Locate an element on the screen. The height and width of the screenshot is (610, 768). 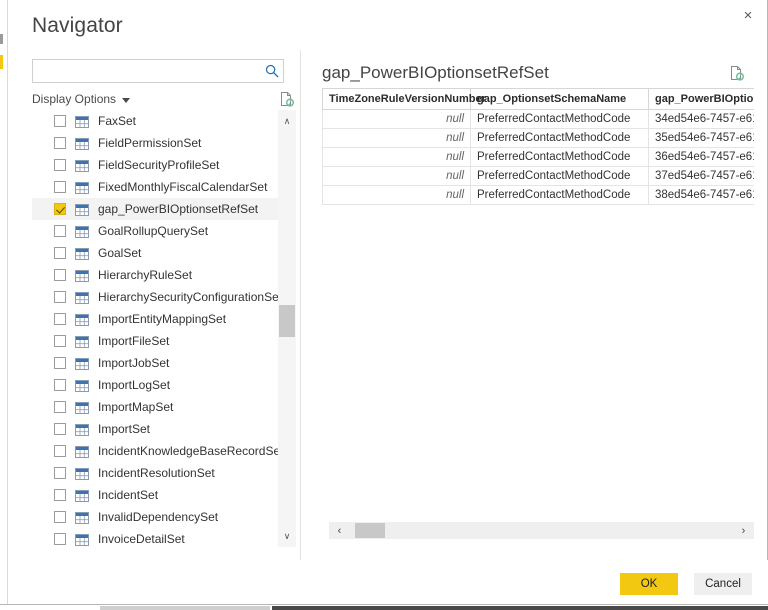
tree-item-label: InvalidDependencySet is located at coordinates (158, 517).